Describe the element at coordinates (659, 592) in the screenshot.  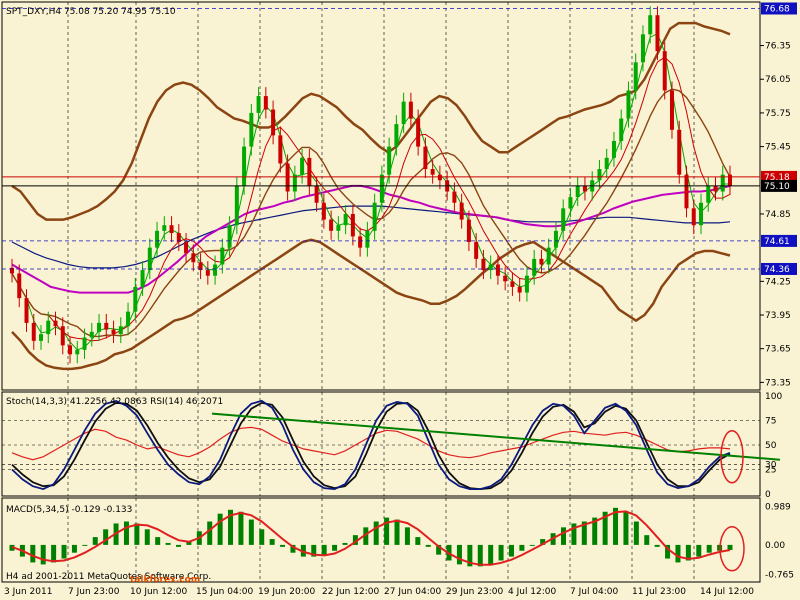
I see `time-label: 11 Jul 23:00` at that location.